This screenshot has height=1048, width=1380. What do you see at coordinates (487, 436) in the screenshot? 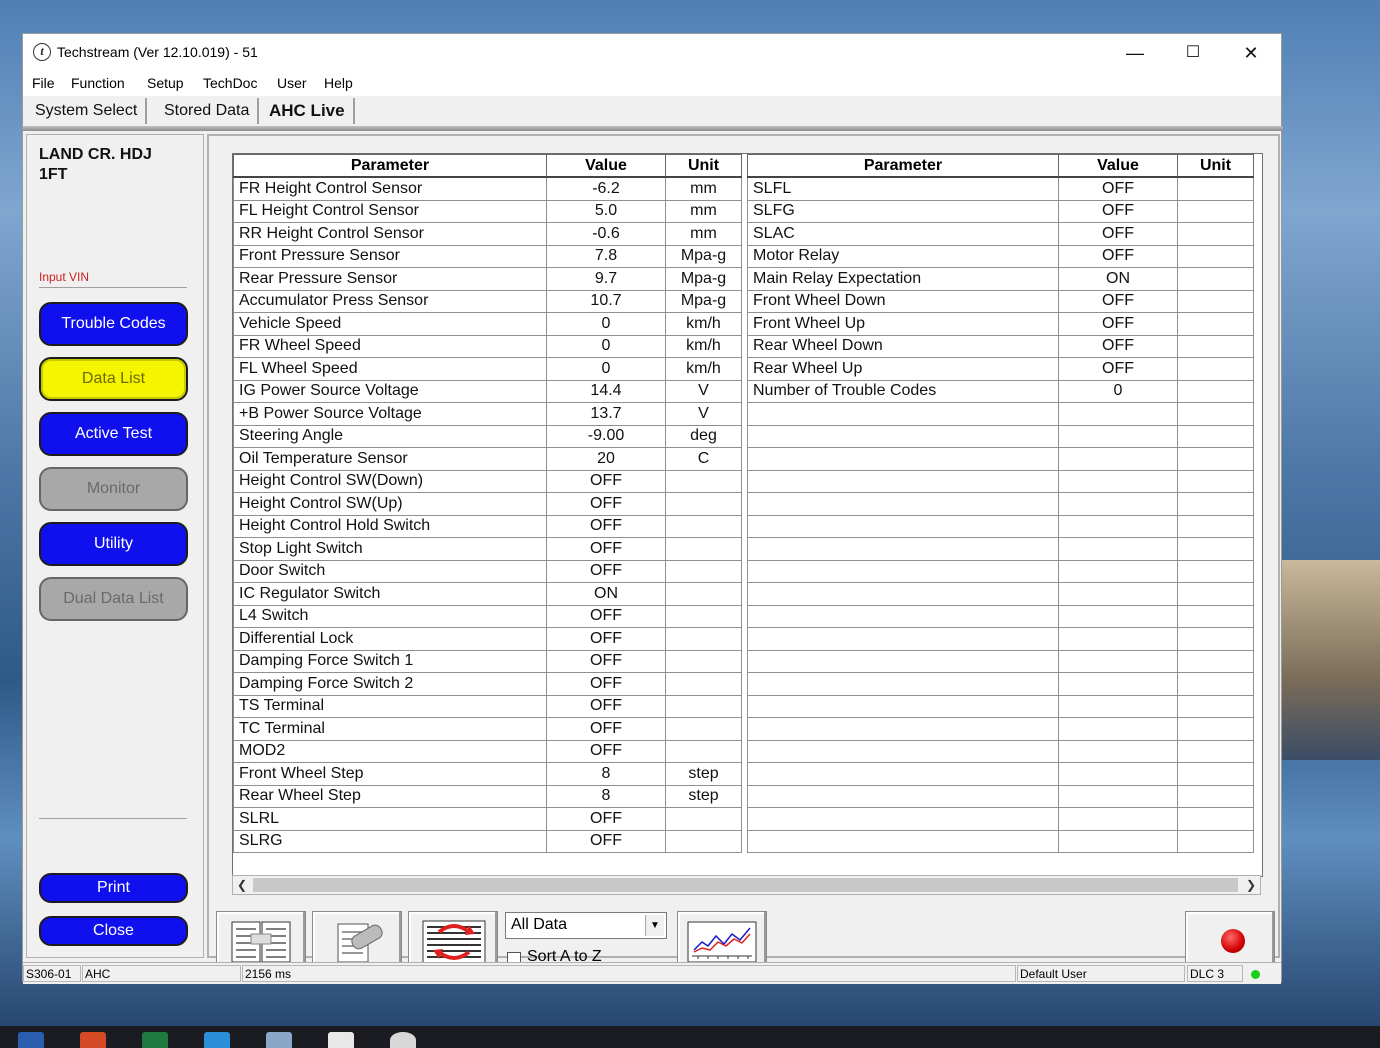
I see `table-row: Steering Angle -9.00 deg` at bounding box center [487, 436].